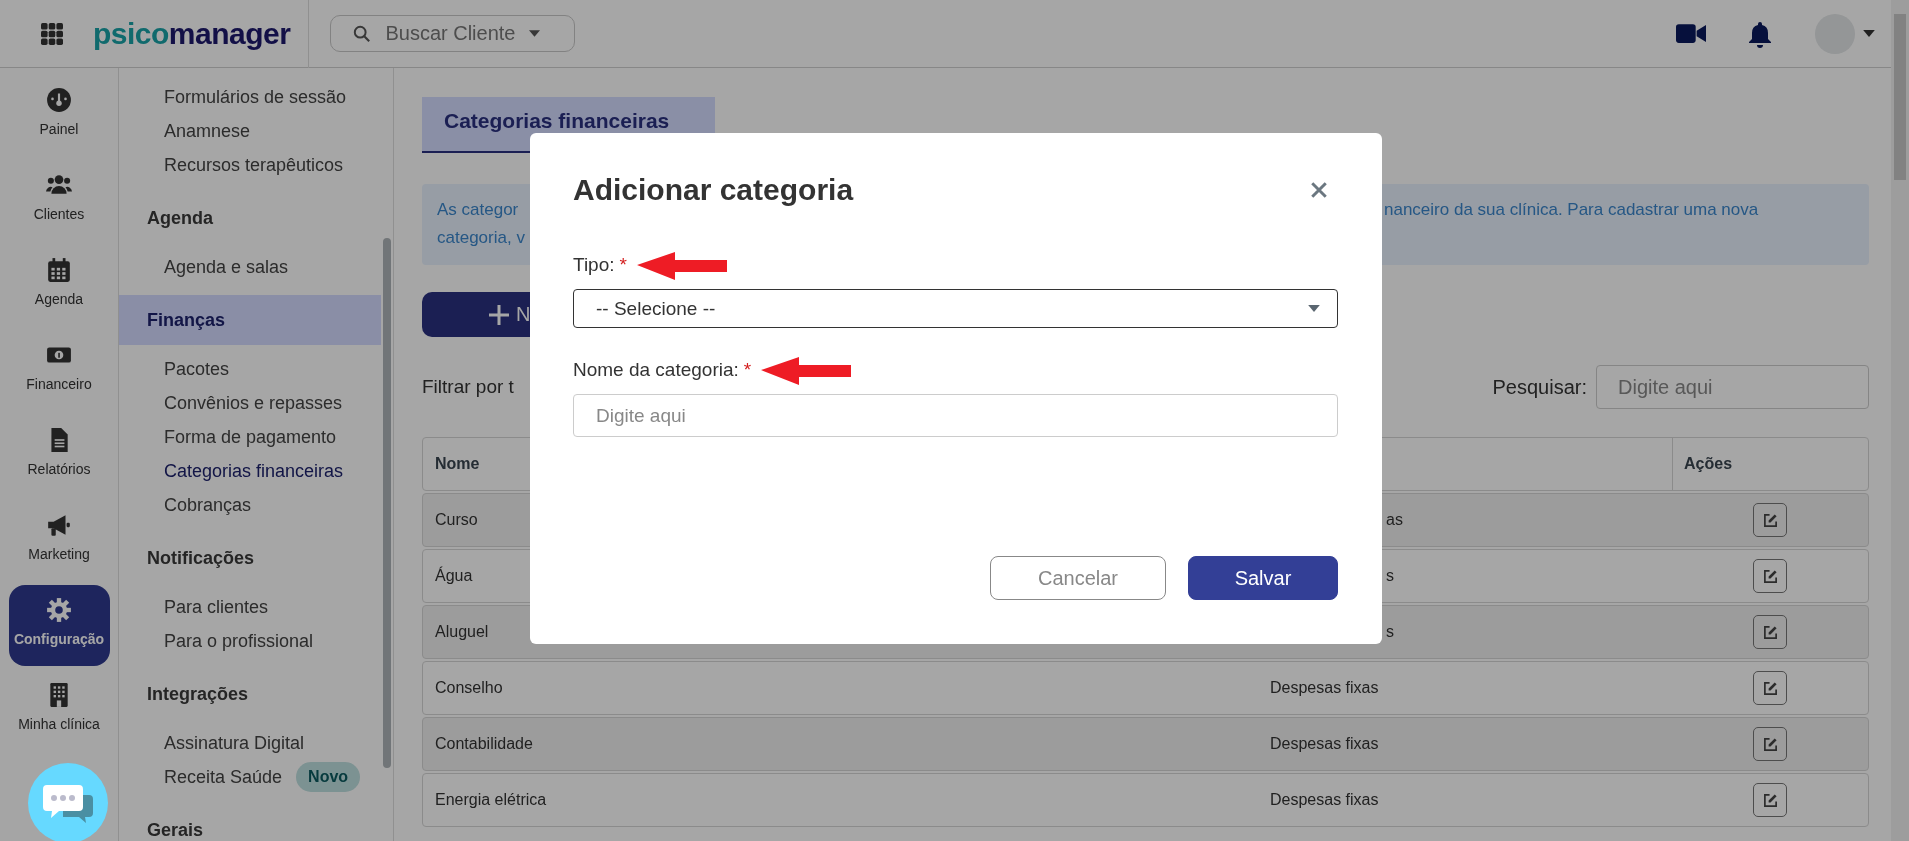 The height and width of the screenshot is (841, 1909). Describe the element at coordinates (59, 710) in the screenshot. I see `rail-item: Minha clínica` at that location.